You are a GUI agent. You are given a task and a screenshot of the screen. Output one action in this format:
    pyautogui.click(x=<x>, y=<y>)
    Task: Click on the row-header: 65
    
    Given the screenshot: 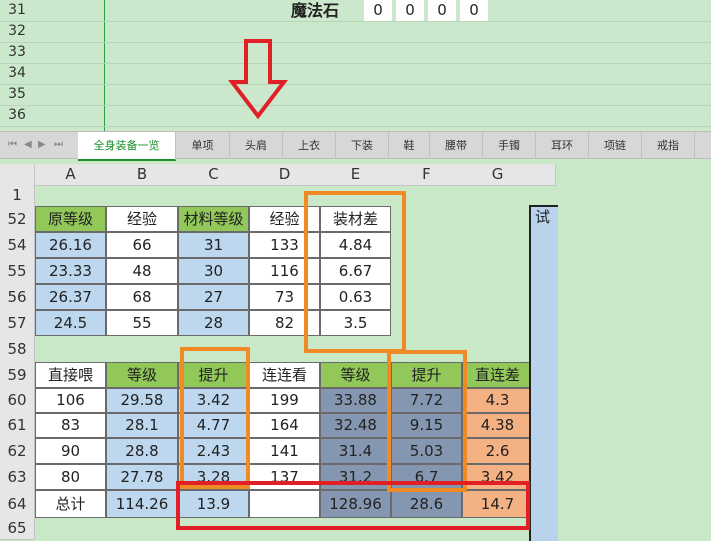 What is the action you would take?
    pyautogui.click(x=17, y=529)
    